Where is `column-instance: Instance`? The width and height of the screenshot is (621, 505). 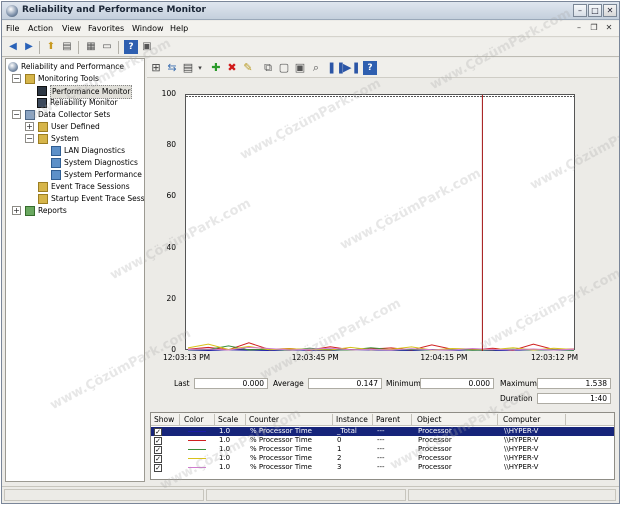 column-instance: Instance is located at coordinates (352, 419).